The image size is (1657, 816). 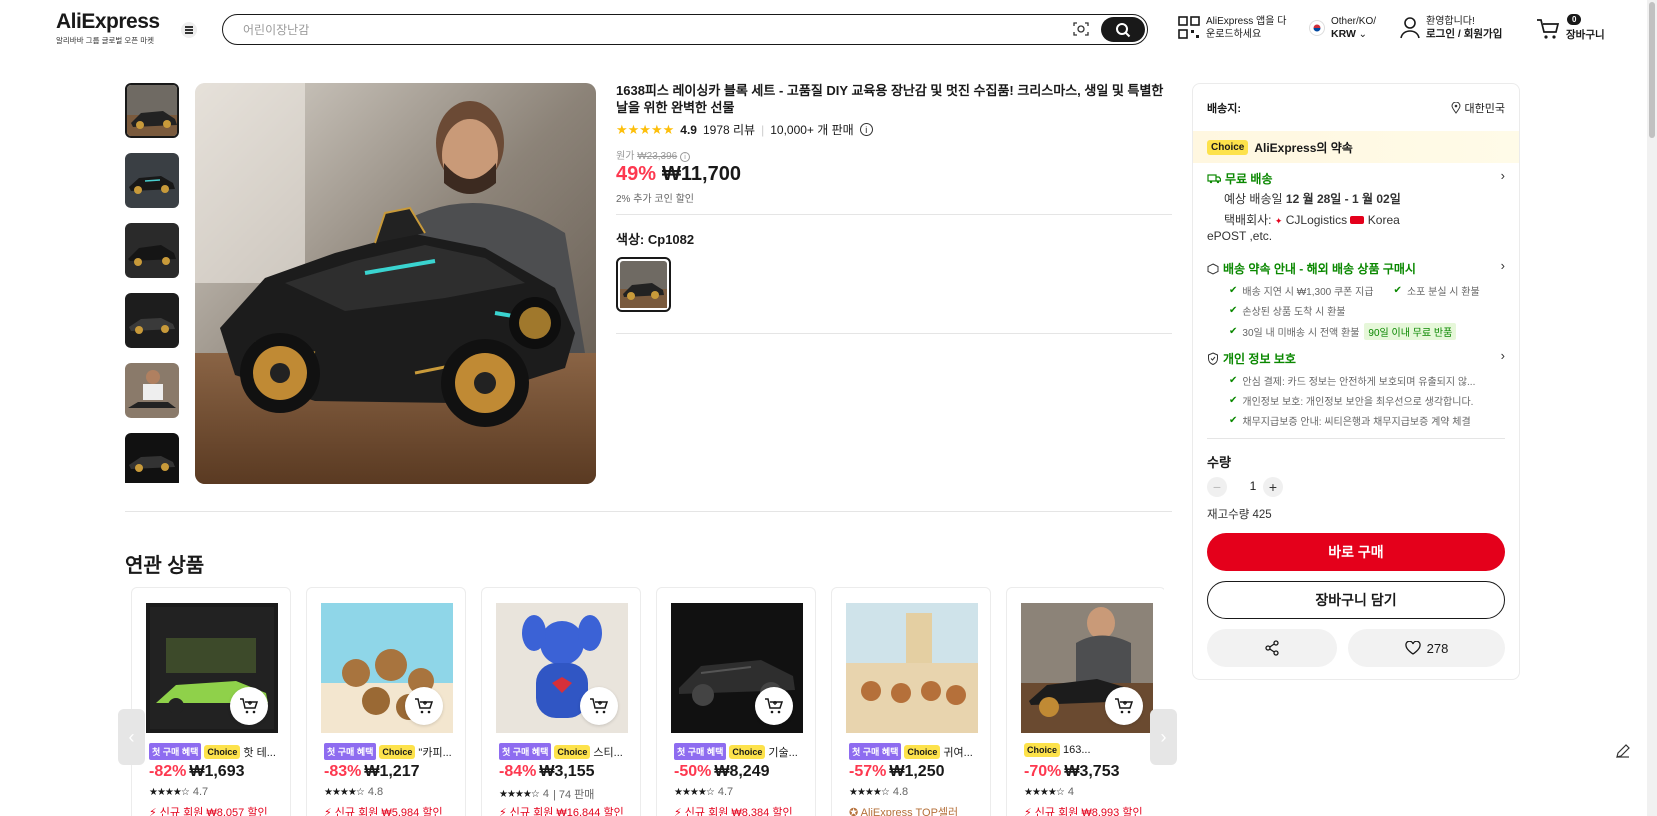 I want to click on product-price: -50% ₩8,249, so click(x=722, y=771).